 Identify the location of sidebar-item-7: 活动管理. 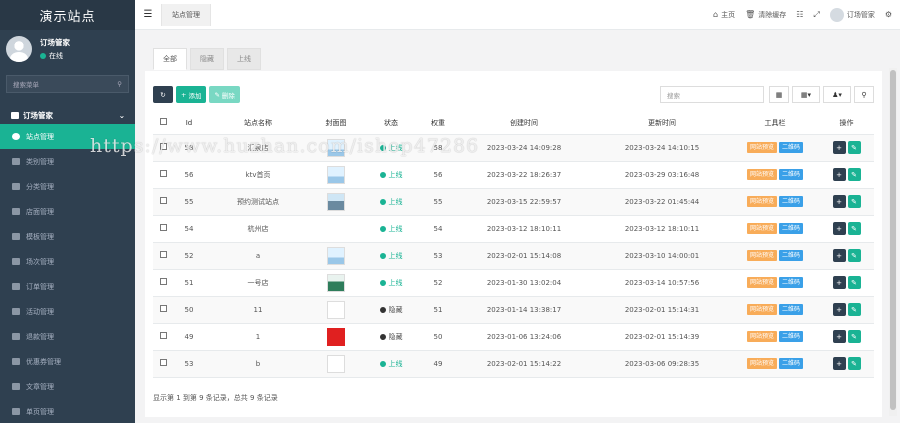
(67, 311).